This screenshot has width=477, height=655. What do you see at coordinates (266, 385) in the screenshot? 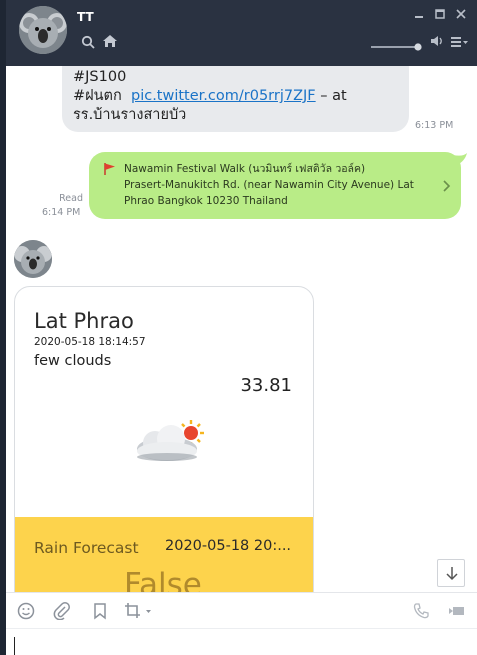
I see `weather-temperature: 33.81` at bounding box center [266, 385].